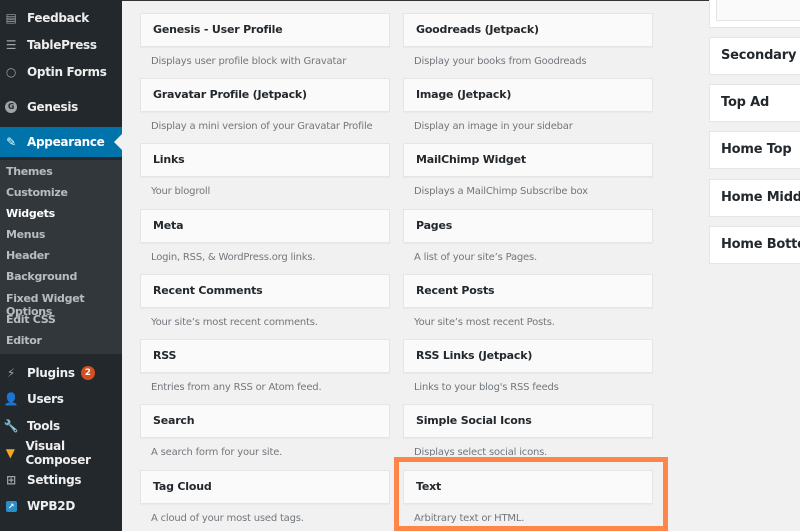  Describe the element at coordinates (181, 191) in the screenshot. I see `widget-description: Your blogroll` at that location.